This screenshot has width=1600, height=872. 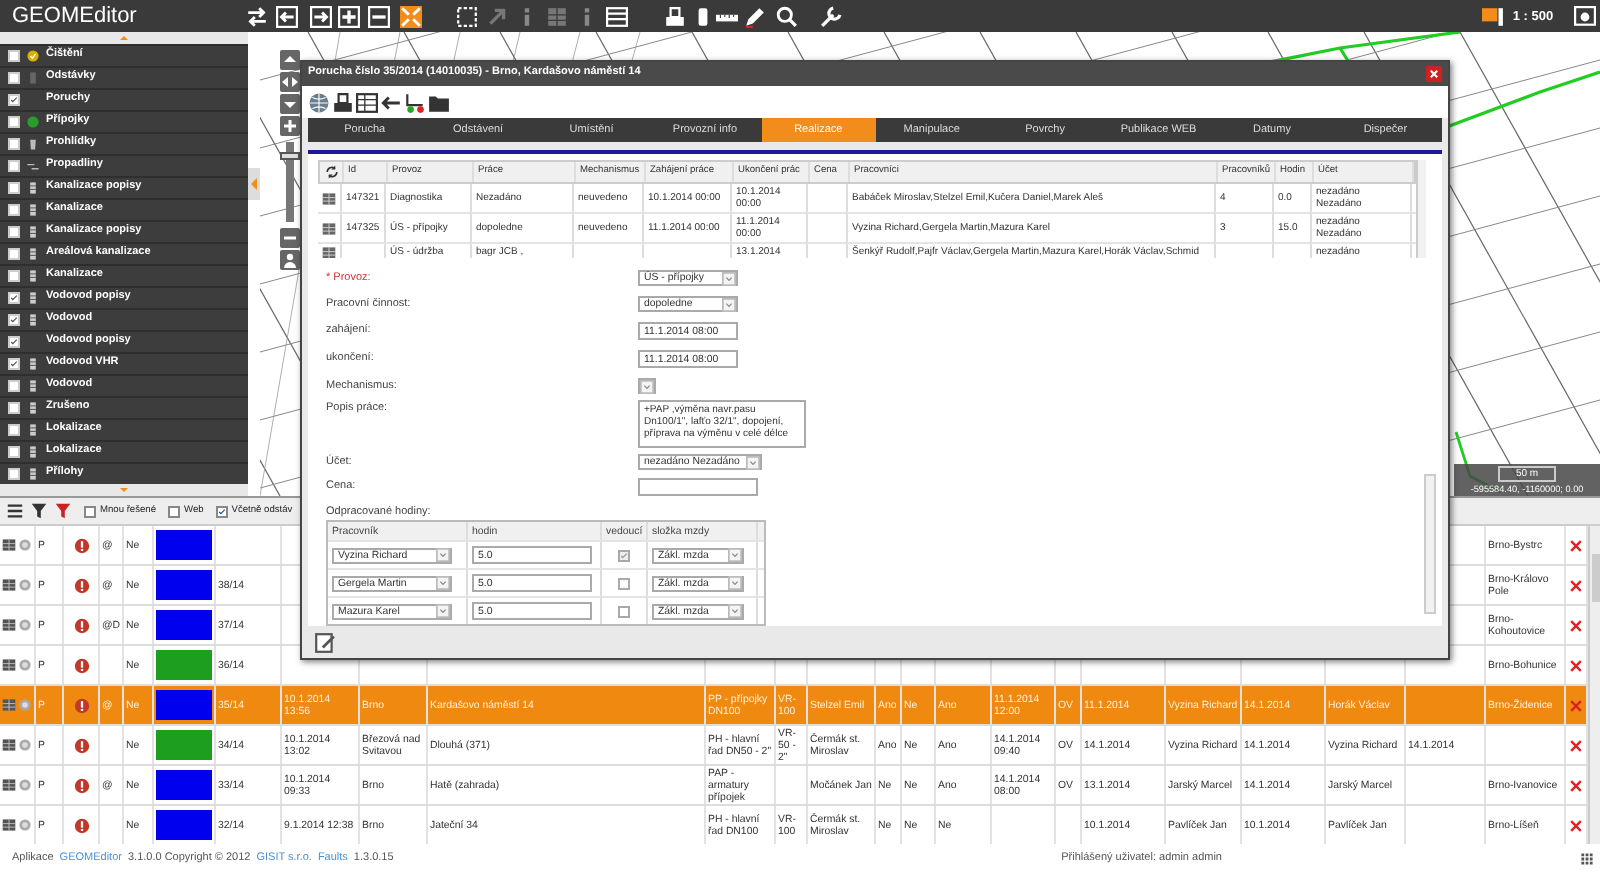 I want to click on list-icon, so click(x=15, y=511).